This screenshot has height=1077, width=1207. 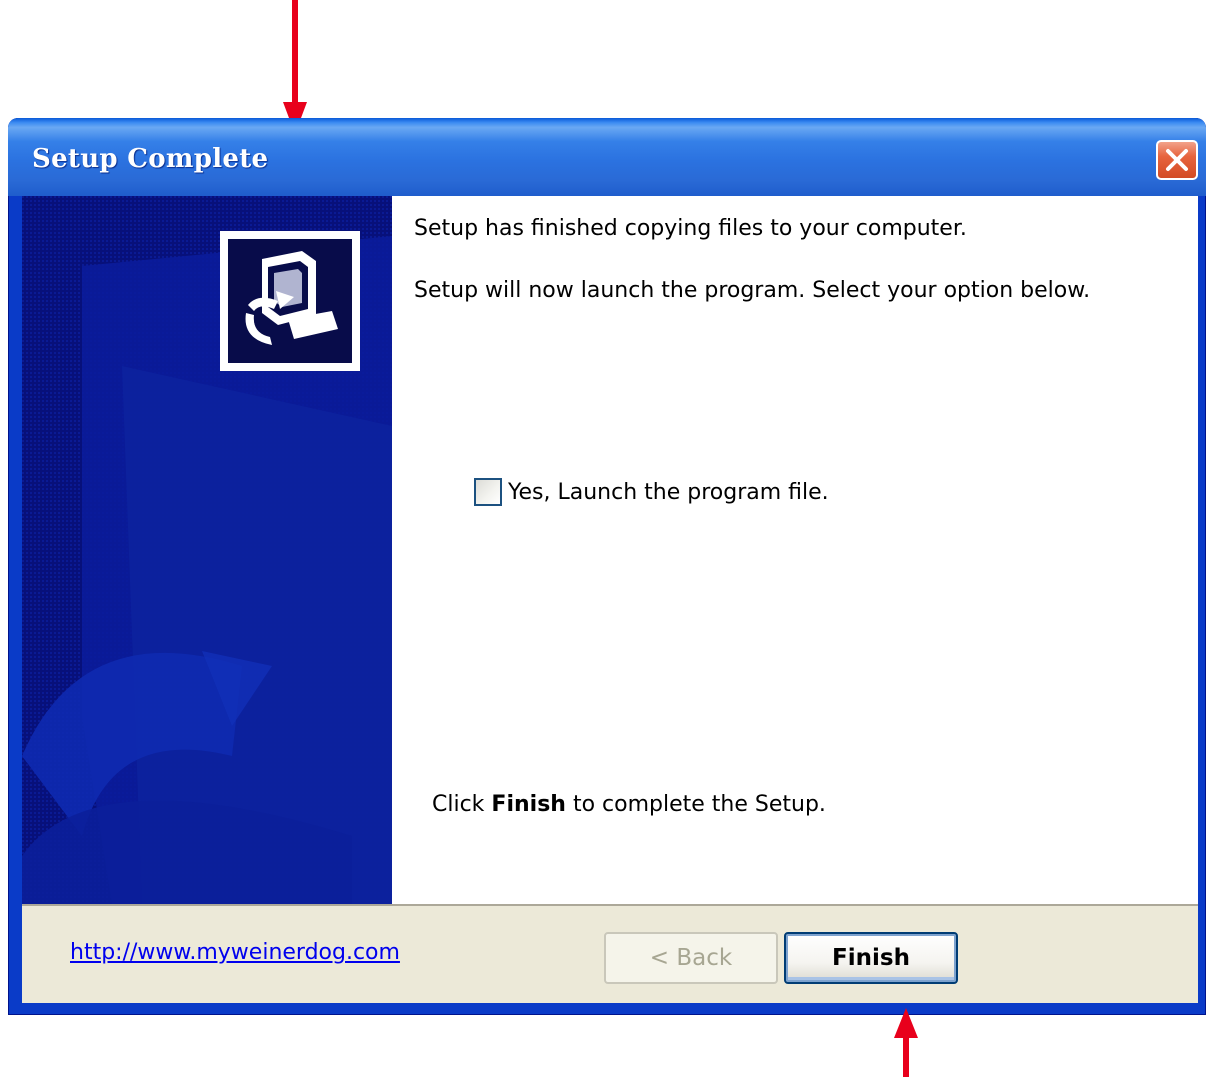 I want to click on launch-program-option: Yes, Launch the program file., so click(x=651, y=492).